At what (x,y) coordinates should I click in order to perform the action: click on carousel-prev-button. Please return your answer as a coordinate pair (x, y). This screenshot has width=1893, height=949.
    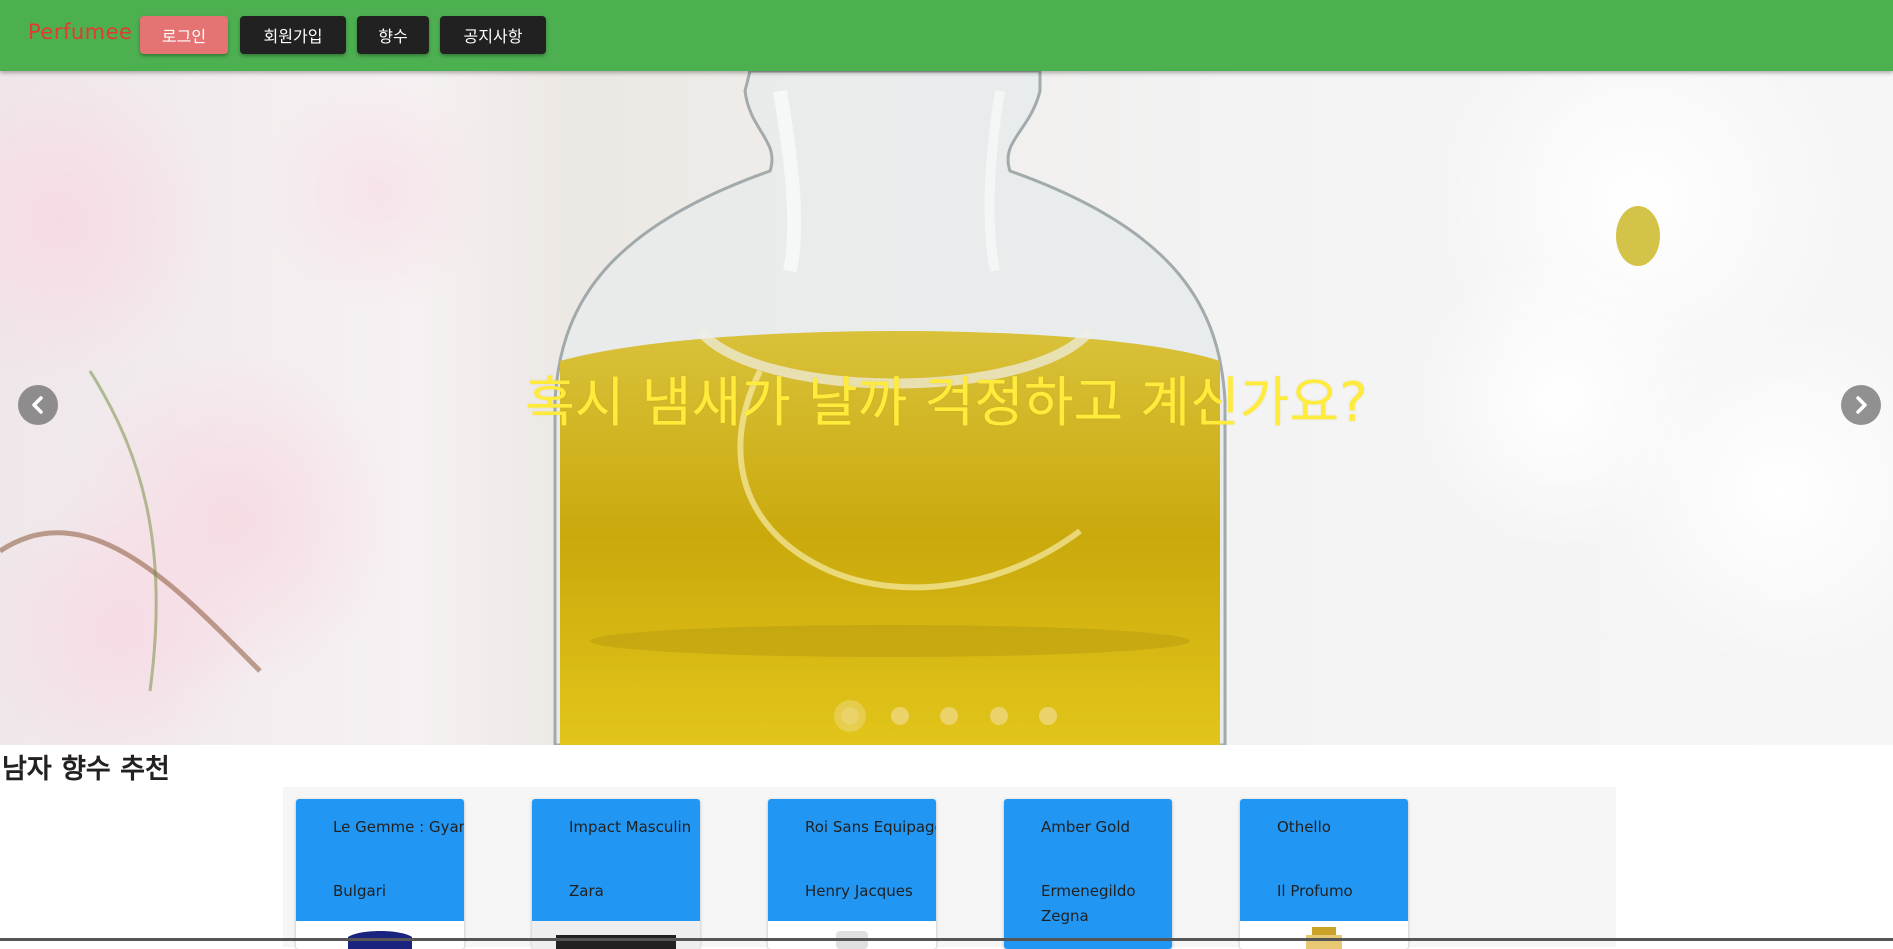
    Looking at the image, I should click on (38, 405).